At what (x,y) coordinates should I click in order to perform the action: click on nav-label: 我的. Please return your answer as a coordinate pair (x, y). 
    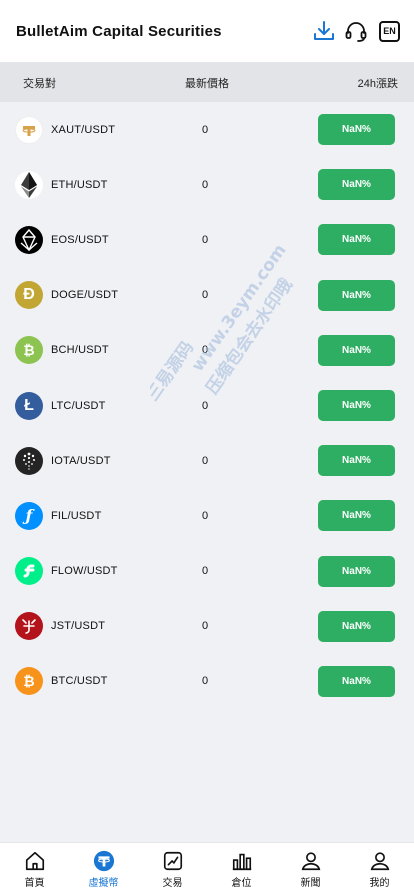
    Looking at the image, I should click on (379, 883).